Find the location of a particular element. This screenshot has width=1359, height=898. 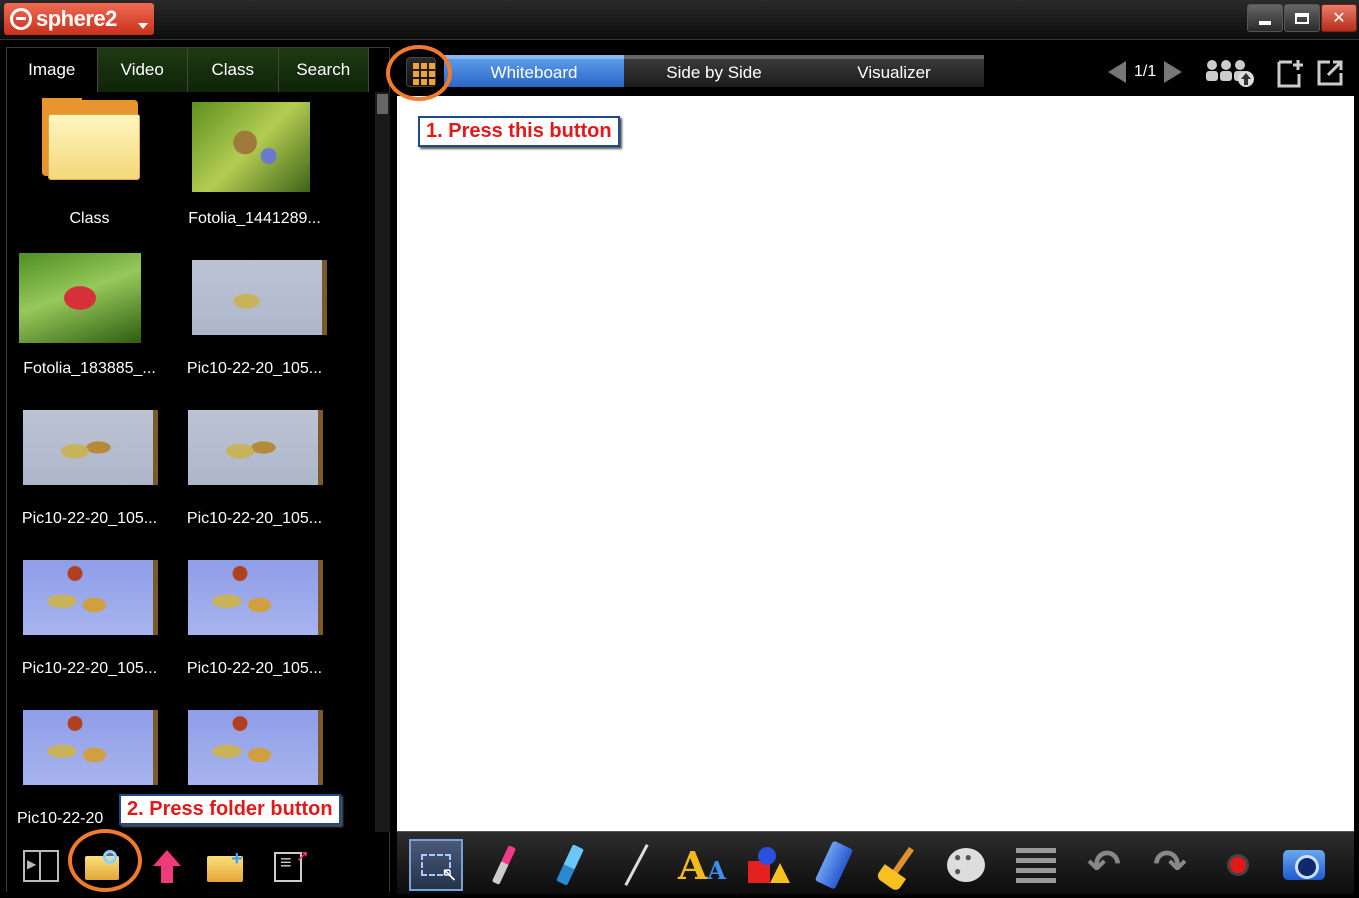

prev-page-icon is located at coordinates (1117, 72).